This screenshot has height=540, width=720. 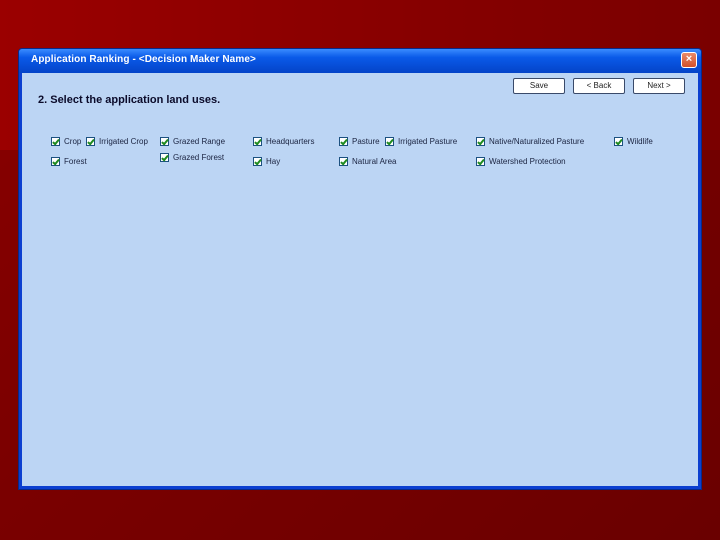 I want to click on checkbox-watershed-protection: Watershed Protection, so click(x=521, y=161).